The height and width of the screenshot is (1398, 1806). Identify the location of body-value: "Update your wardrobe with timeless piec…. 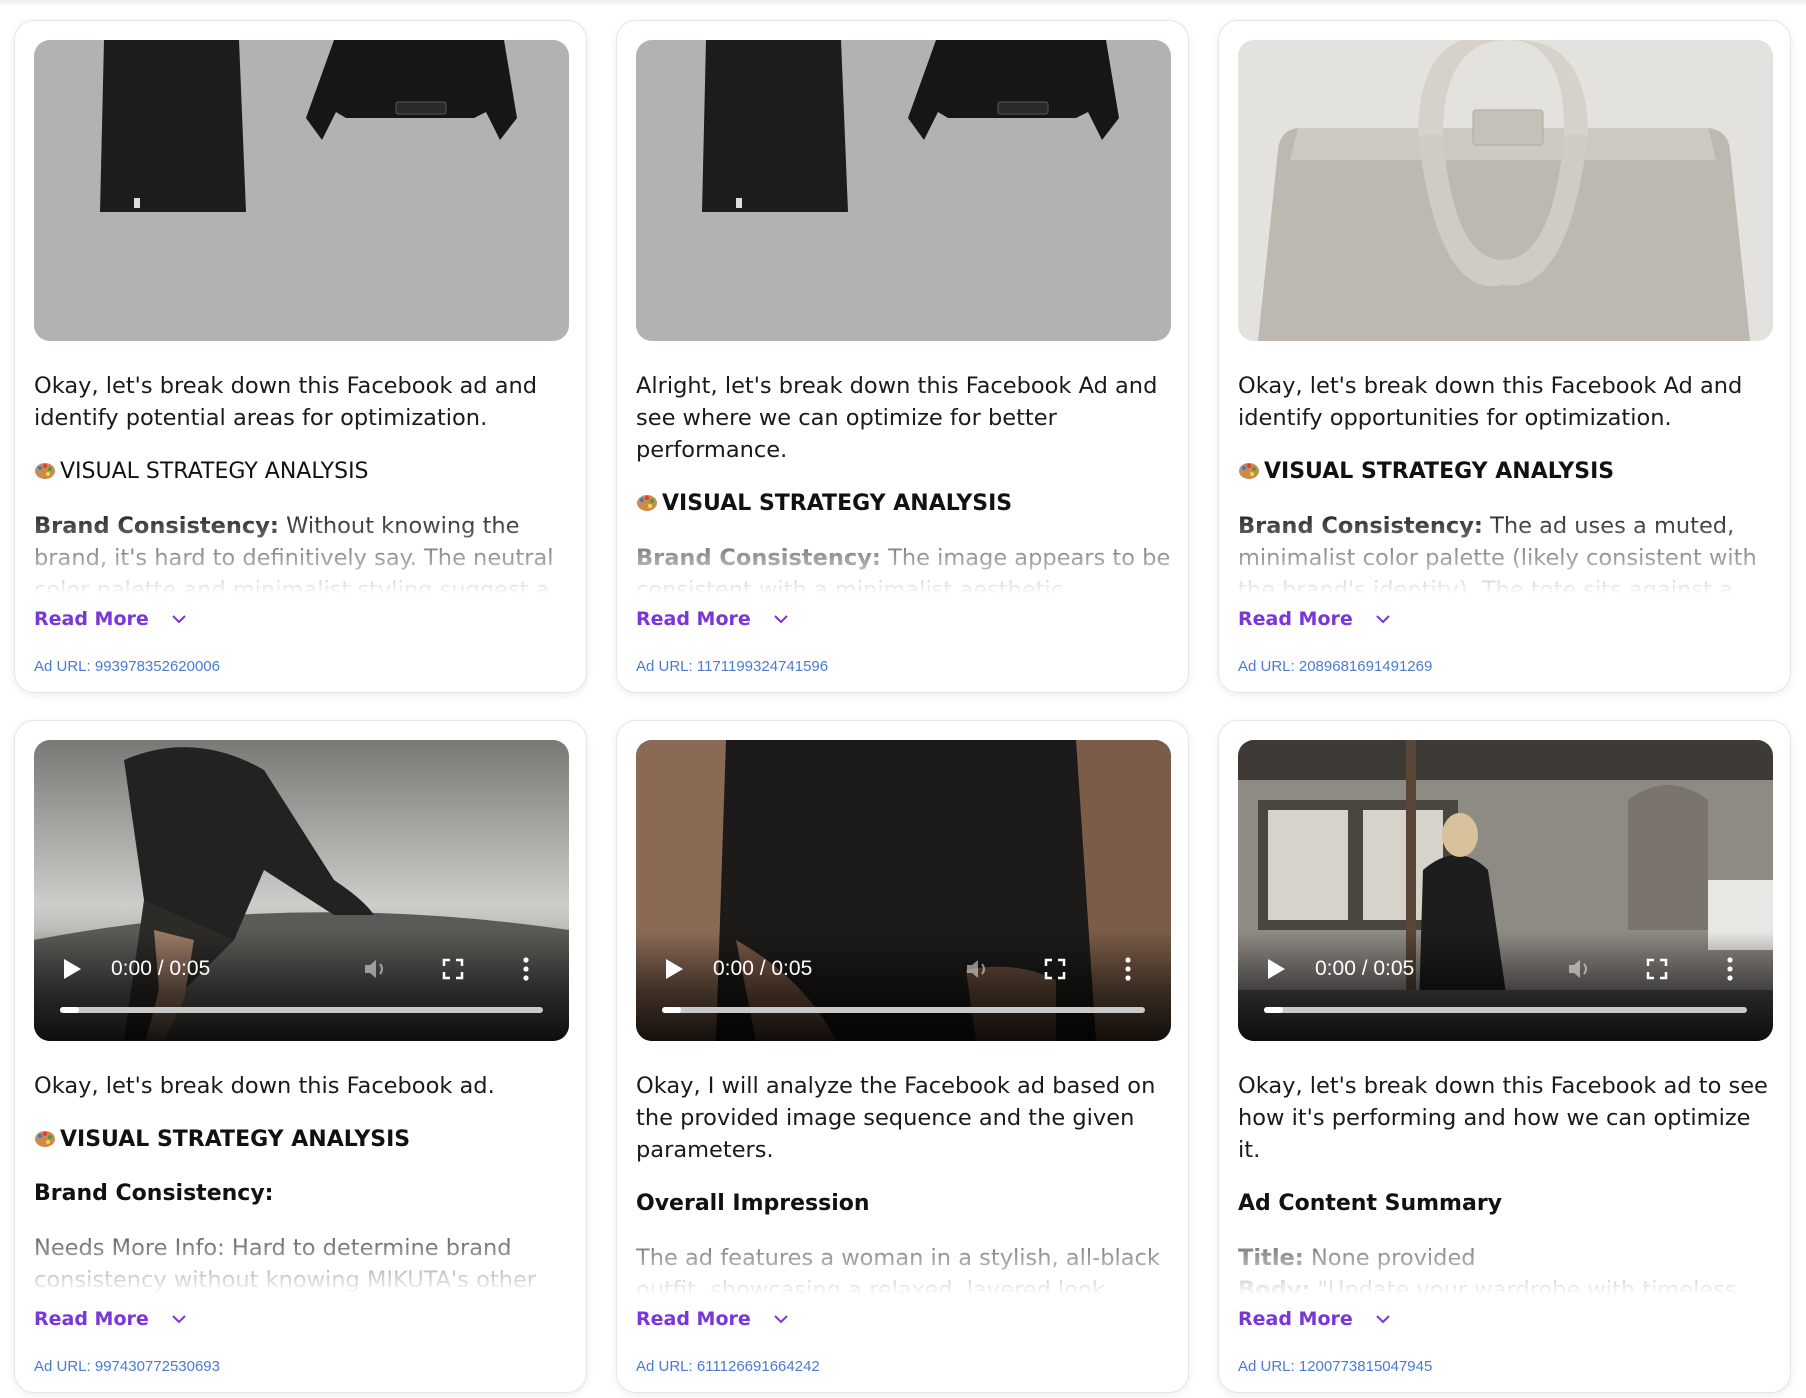
(1527, 1289).